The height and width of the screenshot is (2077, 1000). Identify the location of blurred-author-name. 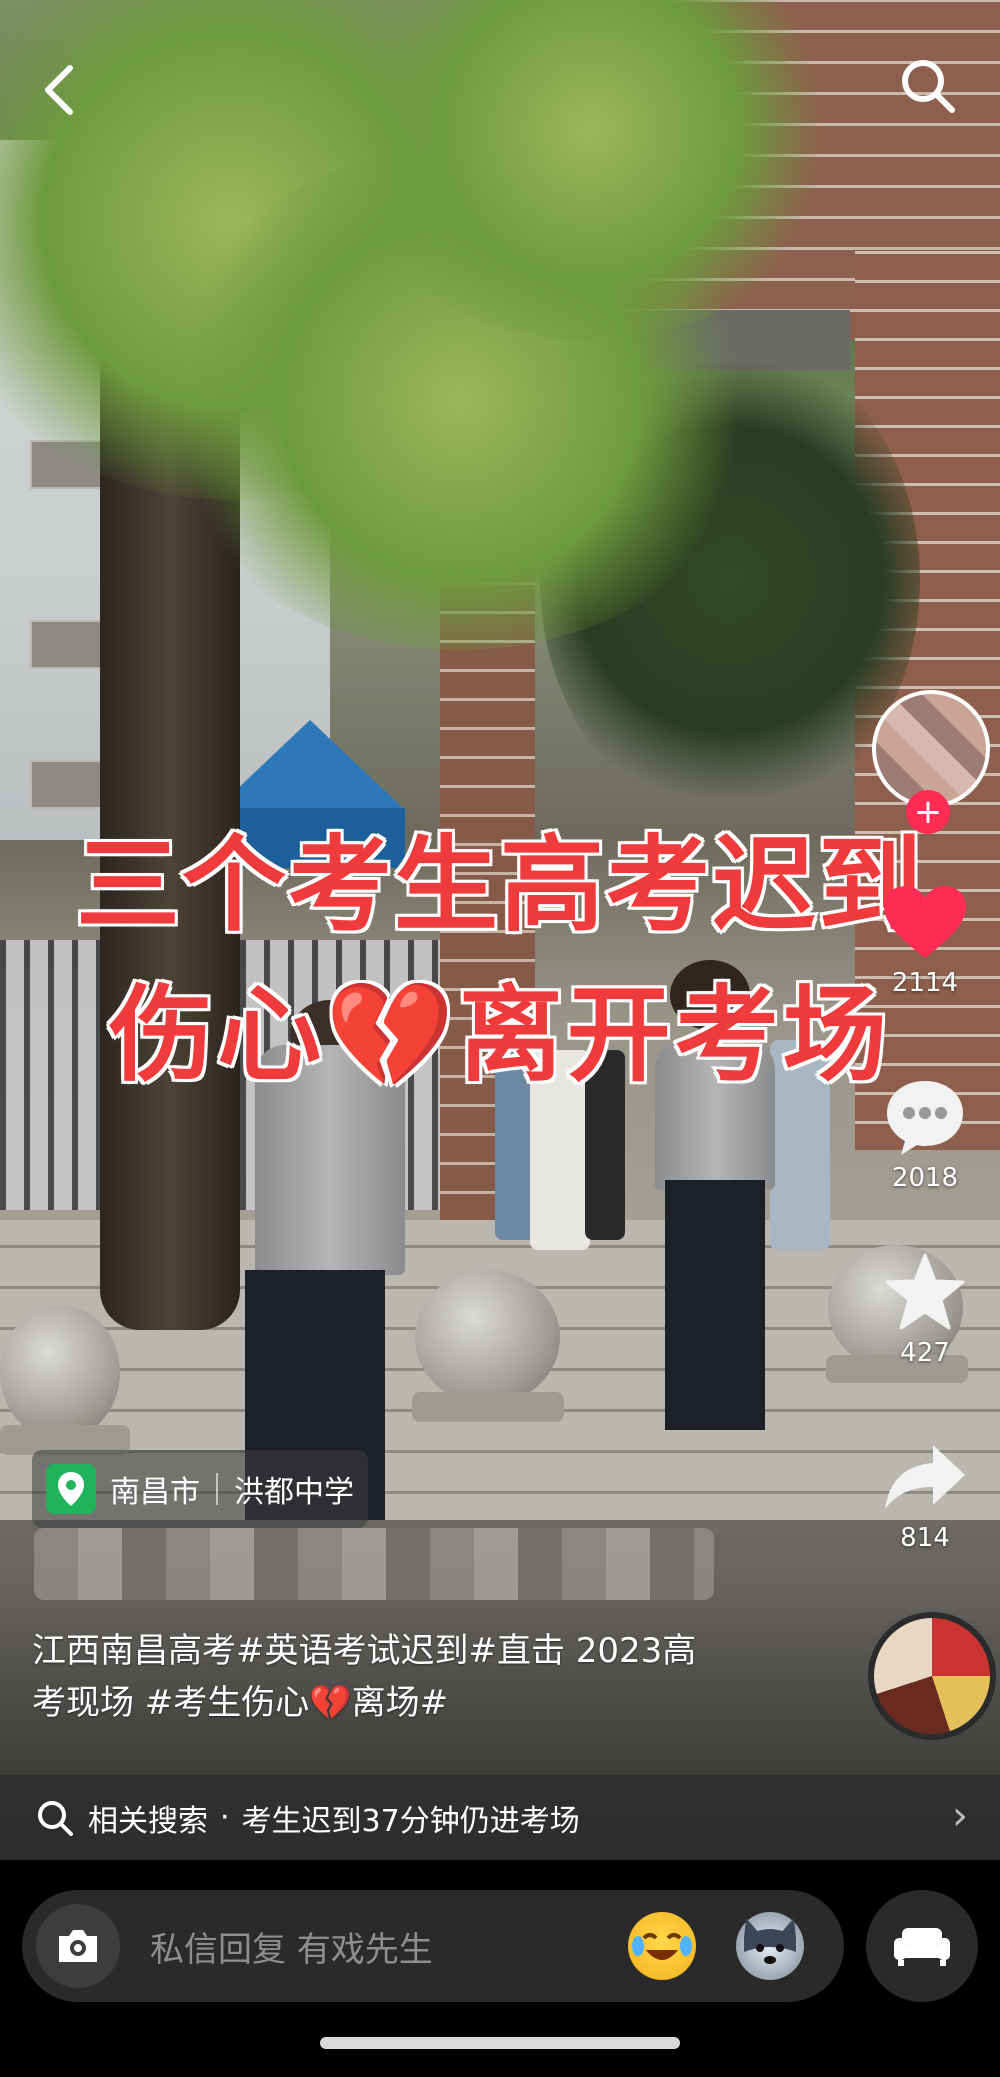
(374, 1564).